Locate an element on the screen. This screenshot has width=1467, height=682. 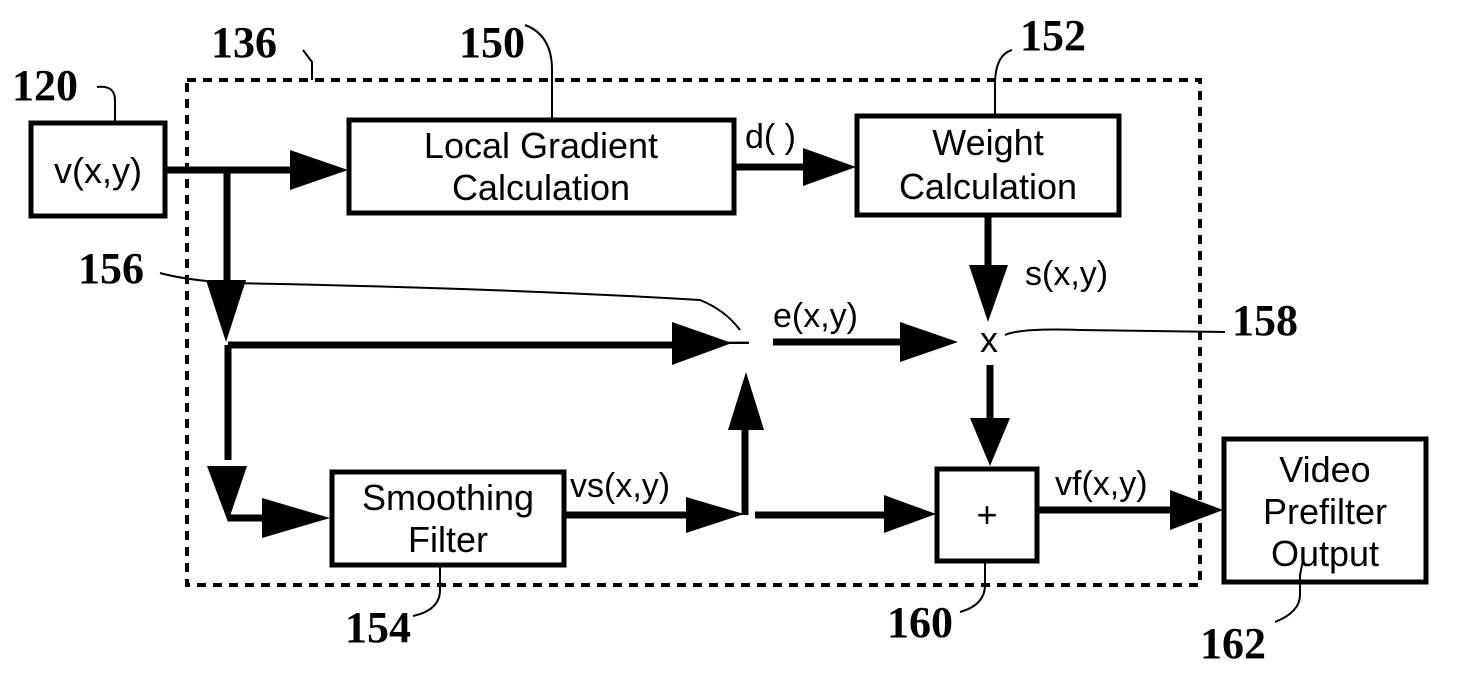
input-block-label: v(x,y) is located at coordinates (98, 170).